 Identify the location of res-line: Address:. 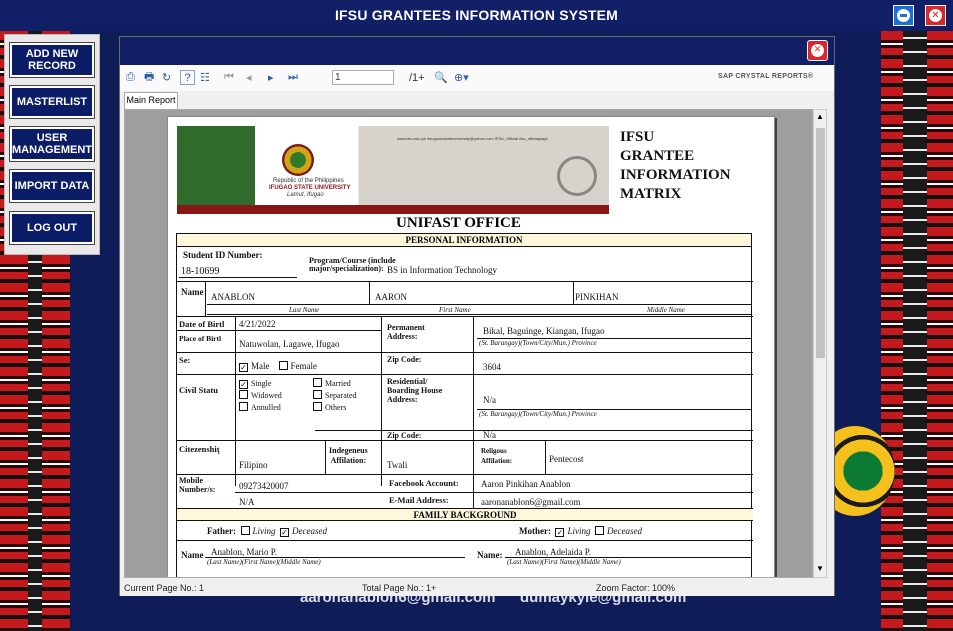
(402, 399).